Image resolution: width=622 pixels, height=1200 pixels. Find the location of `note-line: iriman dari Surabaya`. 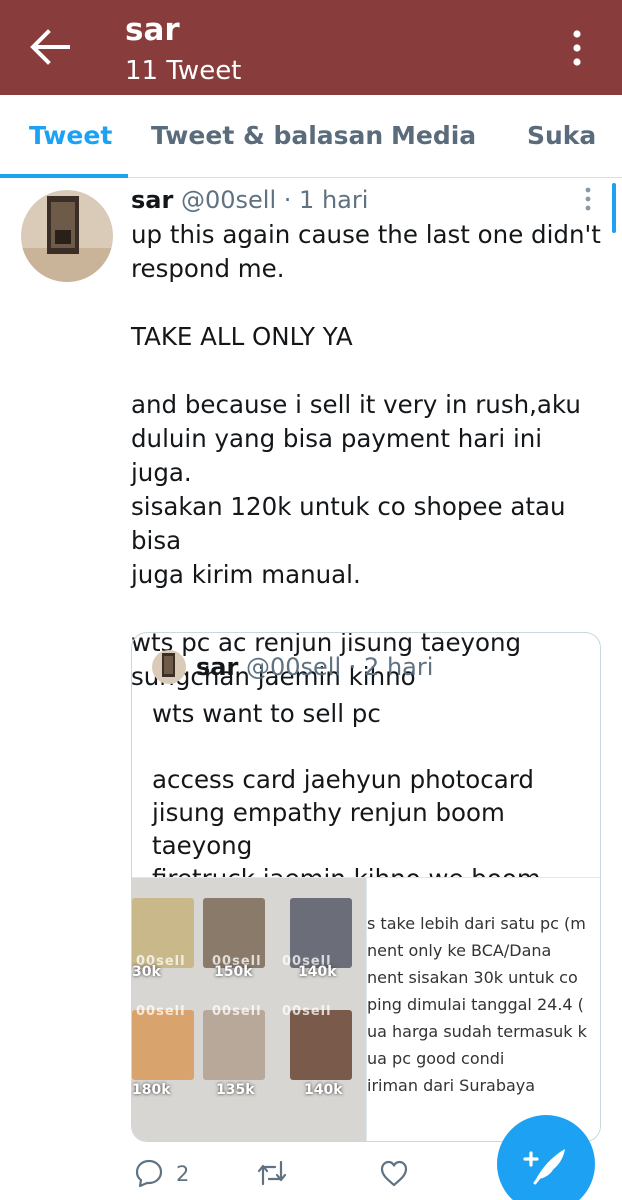

note-line: iriman dari Surabaya is located at coordinates (451, 1085).